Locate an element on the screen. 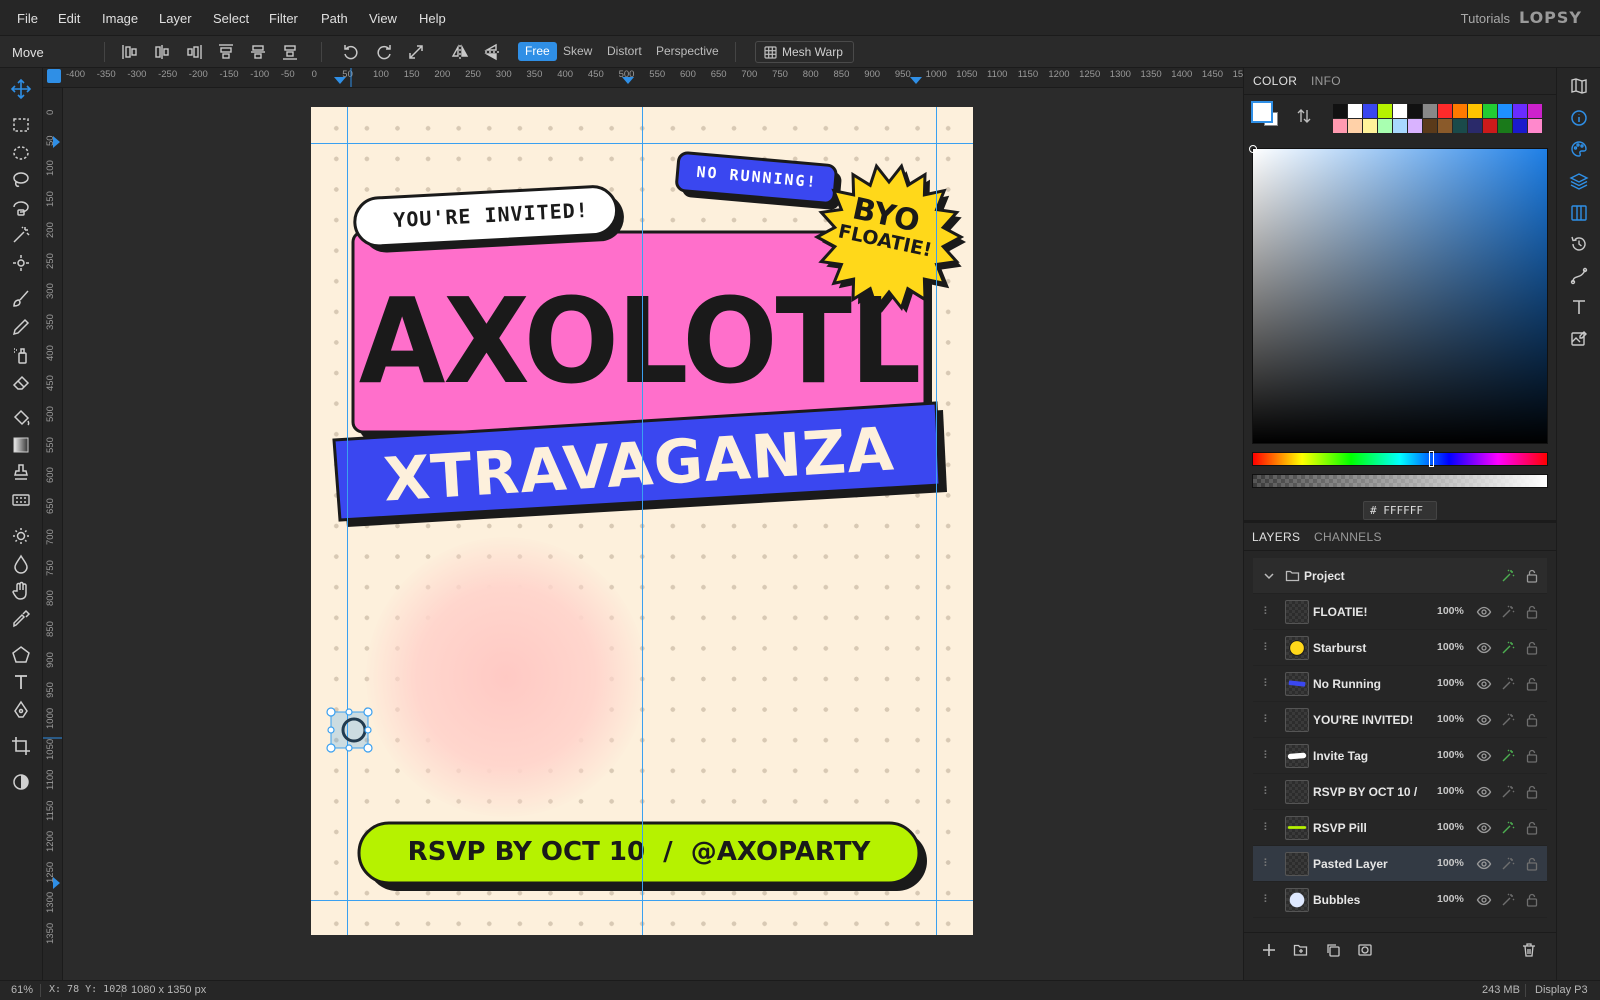 The width and height of the screenshot is (1600, 1000). eyedropper-icon is located at coordinates (21, 619).